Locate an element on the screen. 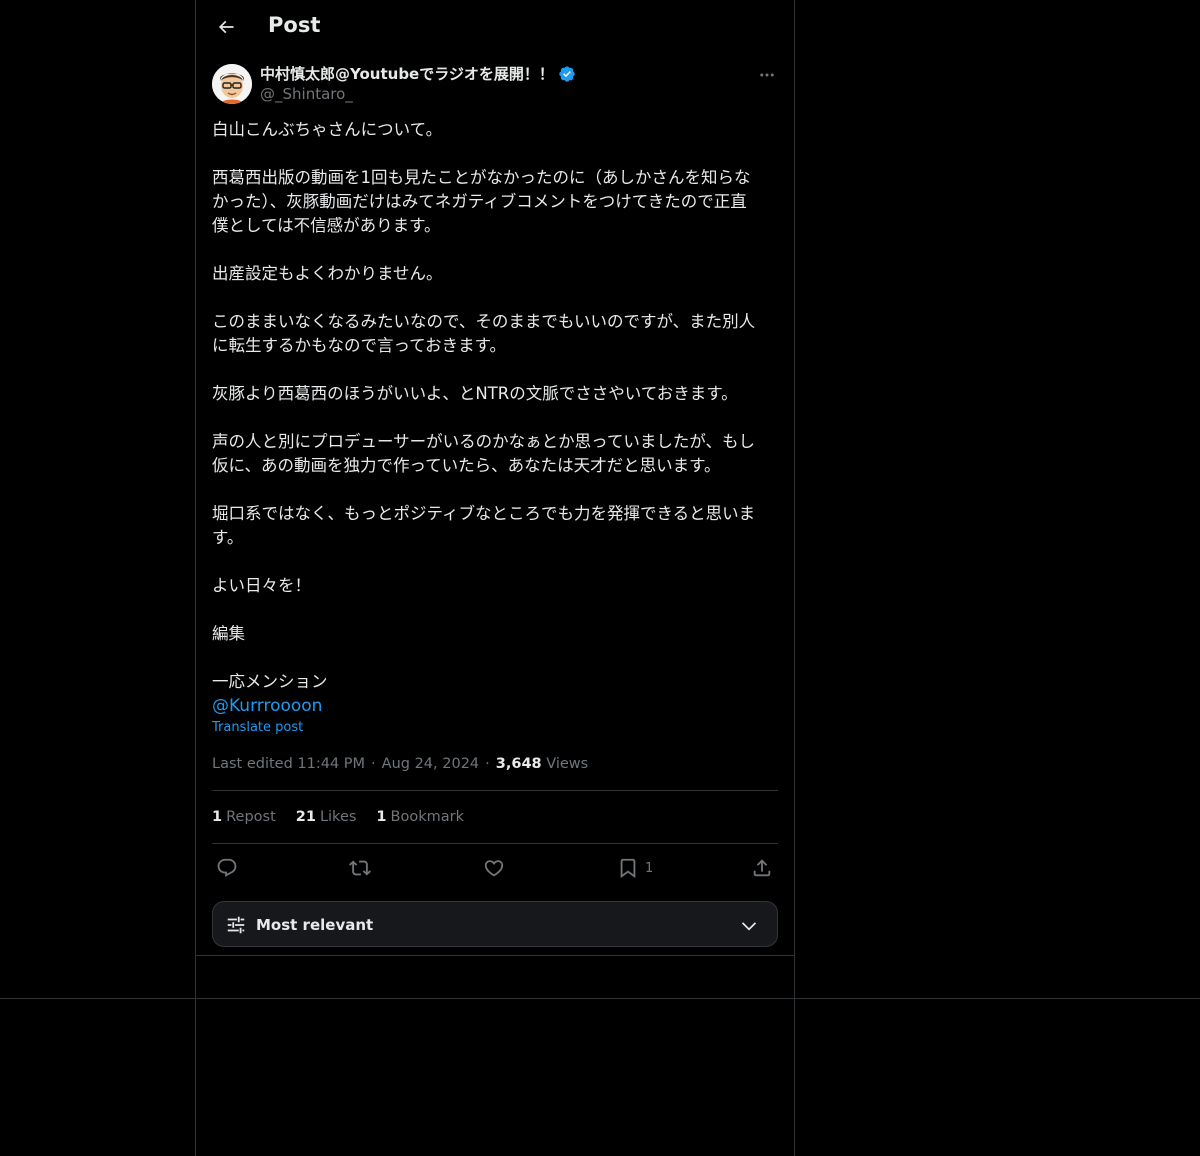 The height and width of the screenshot is (1156, 1200). reposts-label: Repost is located at coordinates (251, 817).